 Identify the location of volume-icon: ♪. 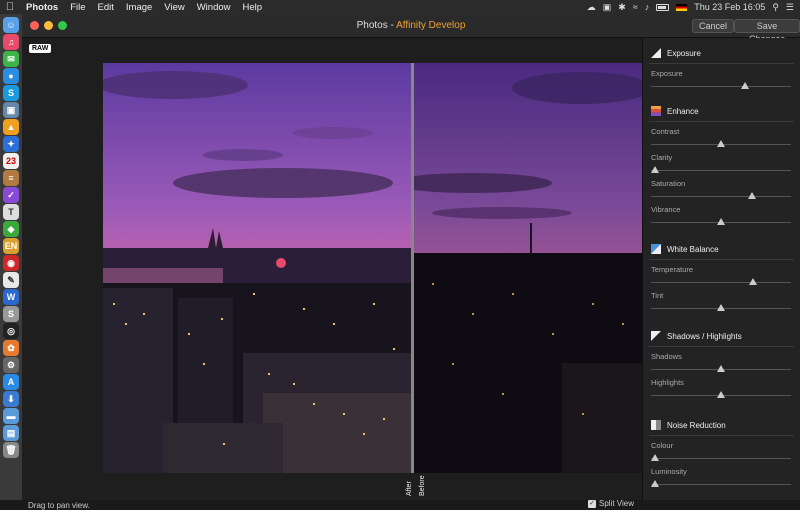
(647, 7).